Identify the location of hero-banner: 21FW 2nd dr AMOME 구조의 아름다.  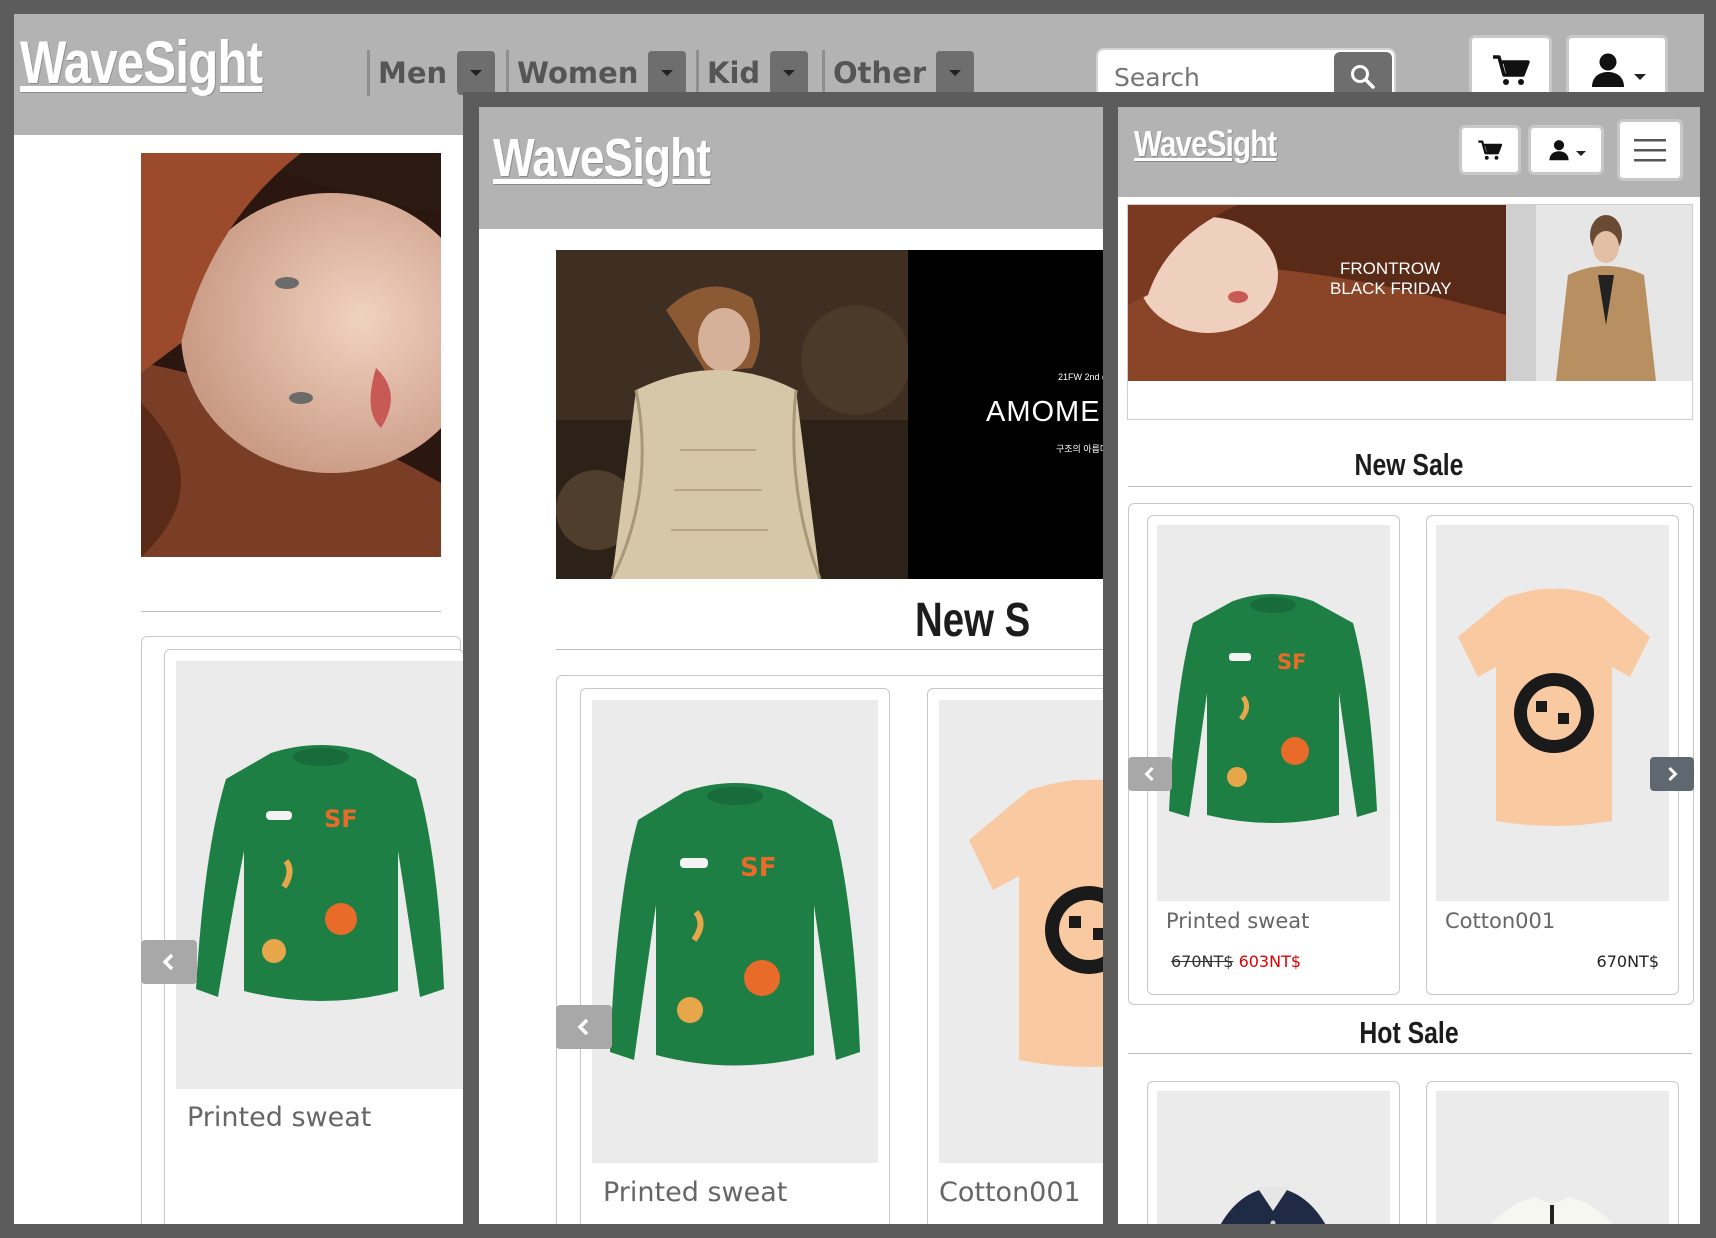
(829, 414).